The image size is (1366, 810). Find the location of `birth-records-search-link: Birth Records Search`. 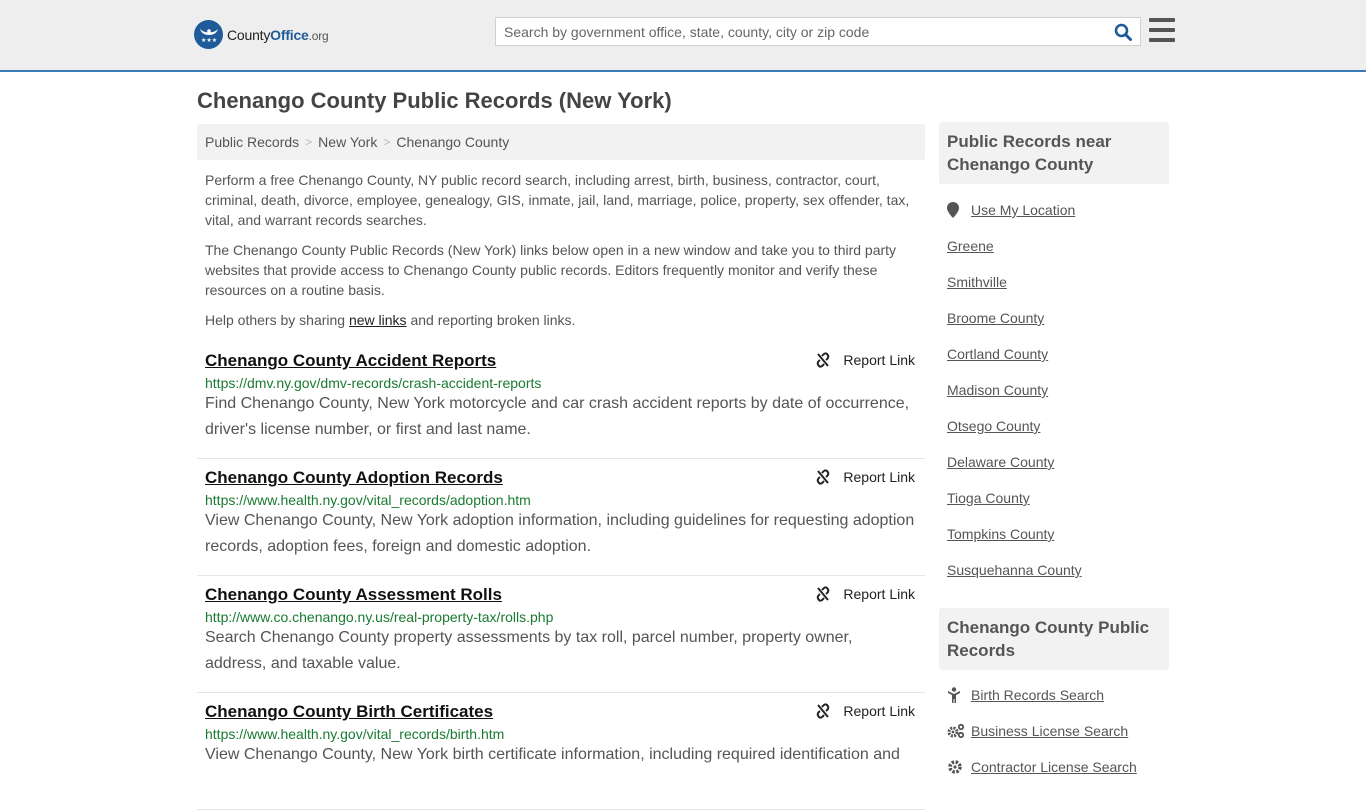

birth-records-search-link: Birth Records Search is located at coordinates (1037, 695).